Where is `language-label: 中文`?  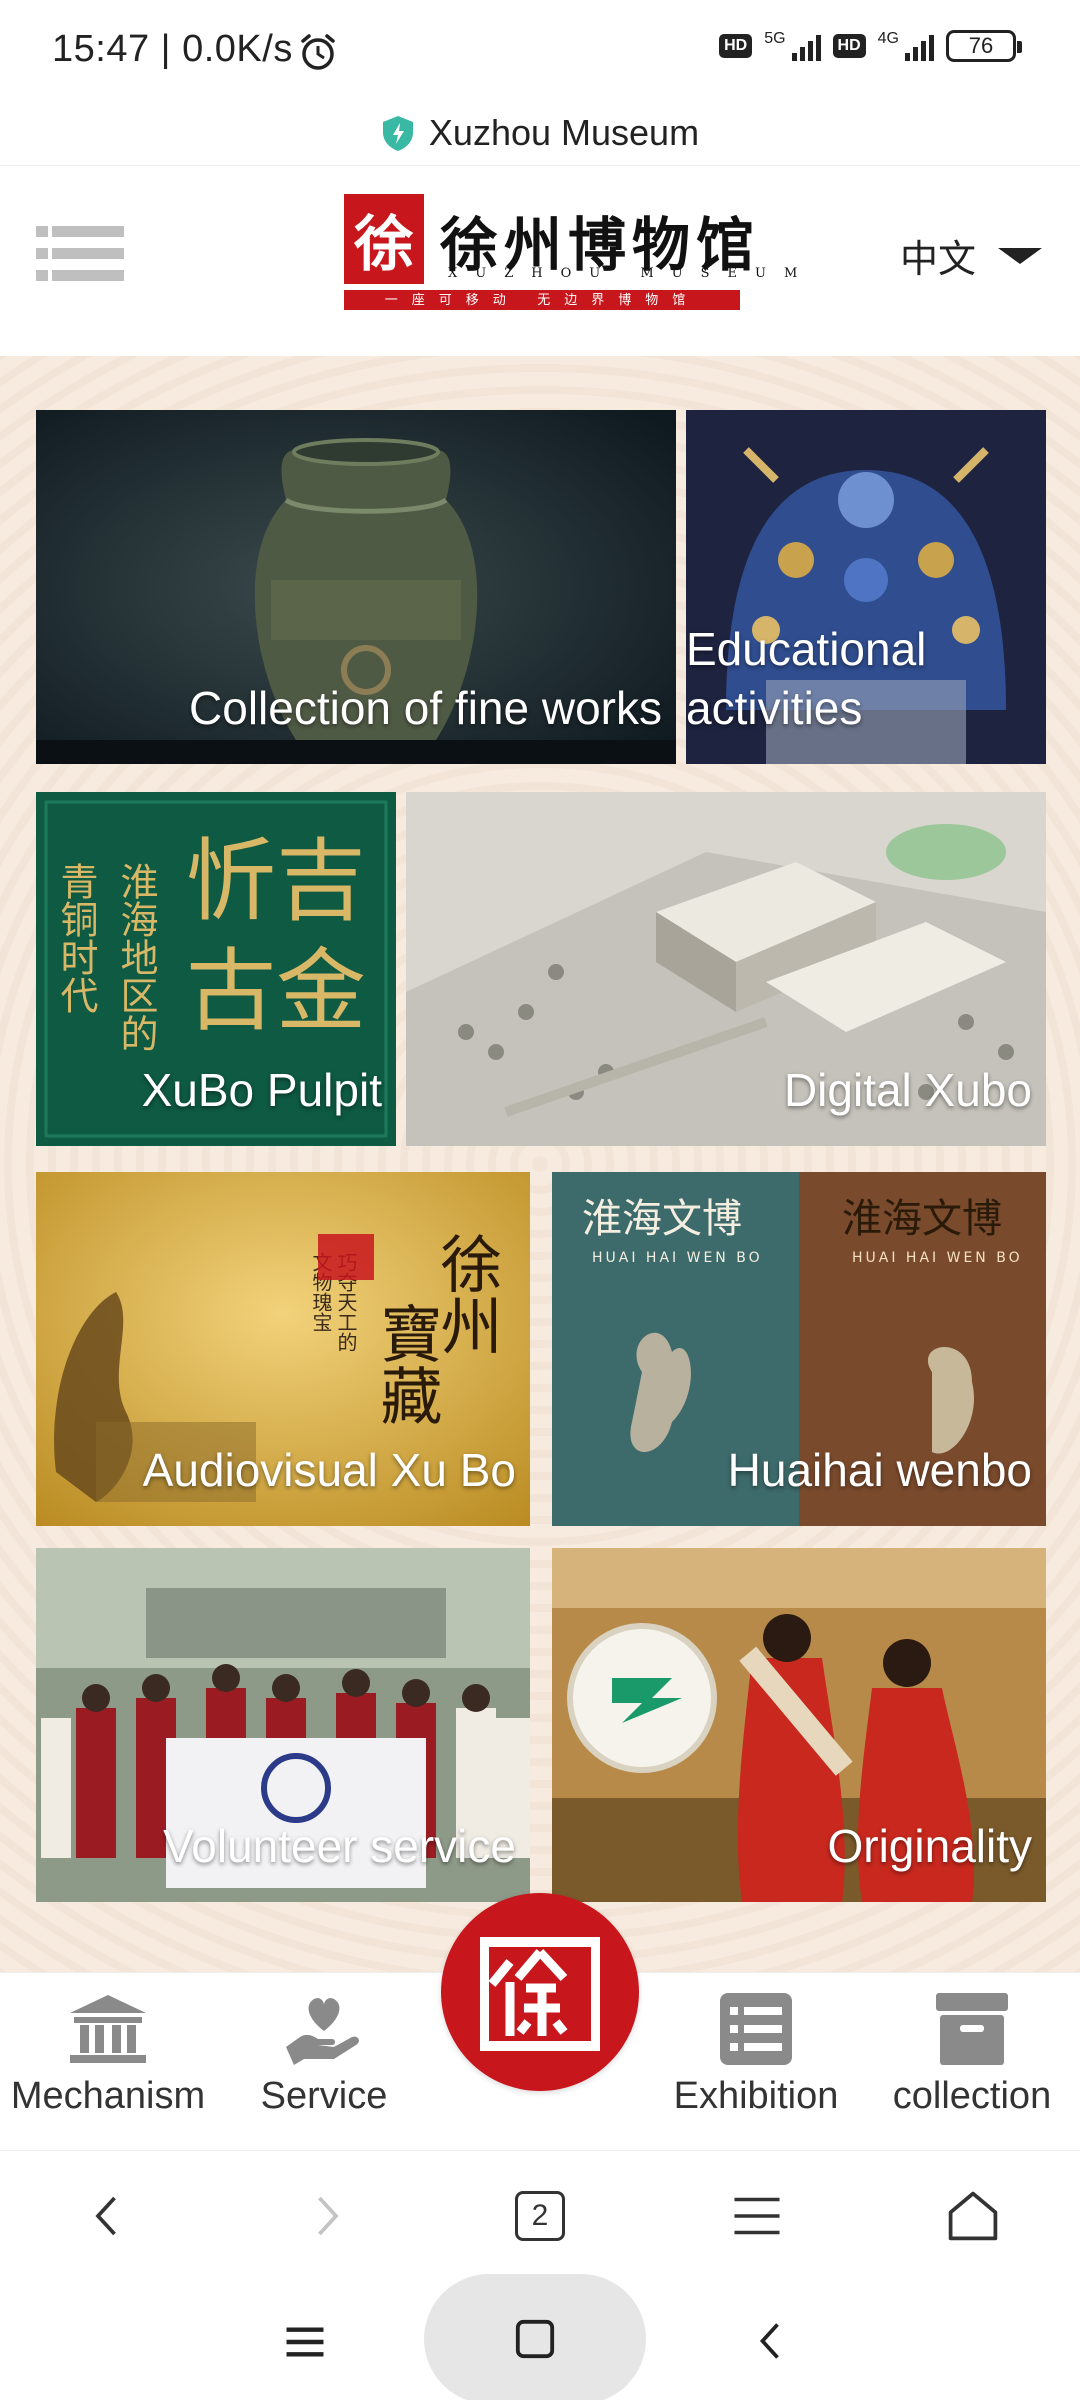
language-label: 中文 is located at coordinates (938, 259).